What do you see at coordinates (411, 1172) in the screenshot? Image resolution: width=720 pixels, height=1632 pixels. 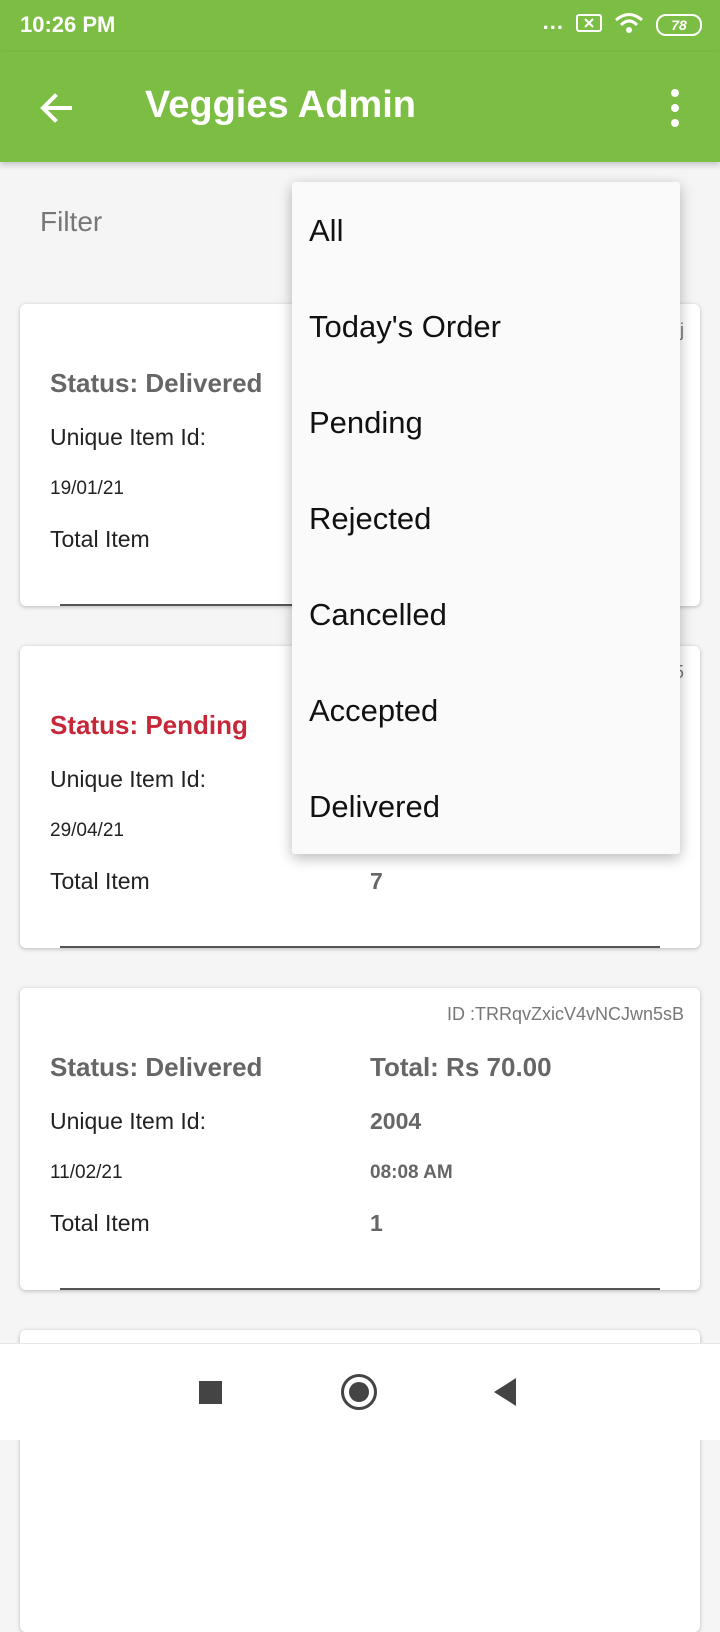 I see `order-time: 08:08 AM` at bounding box center [411, 1172].